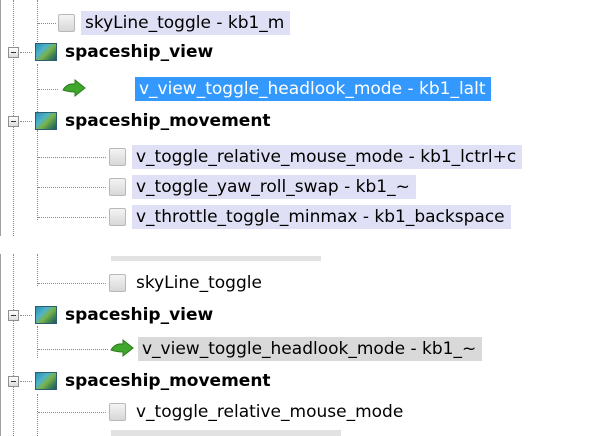 The image size is (605, 436). I want to click on tree-item-label: v_toggle_yaw_roll_swap - kb1_~, so click(274, 187).